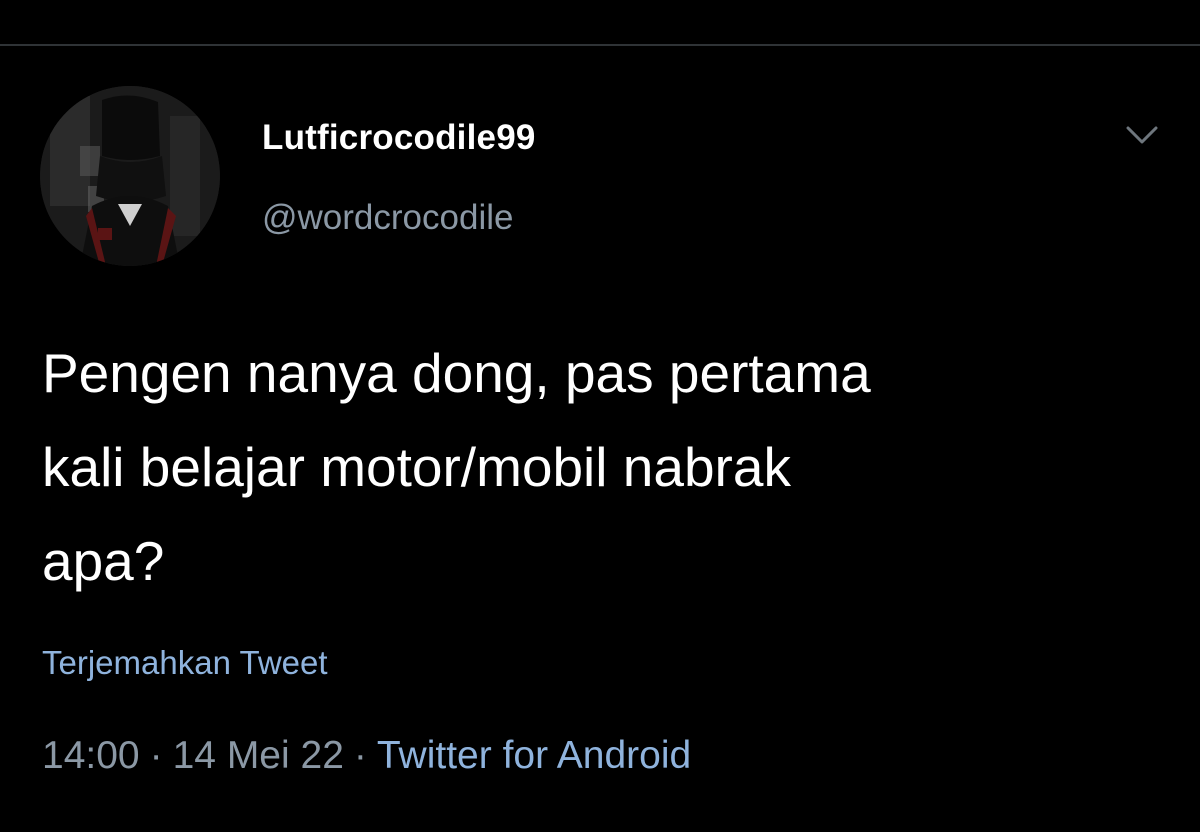 The image size is (1200, 832). I want to click on tweet-text-line: kali belajar motor/mobil nabrak, so click(416, 467).